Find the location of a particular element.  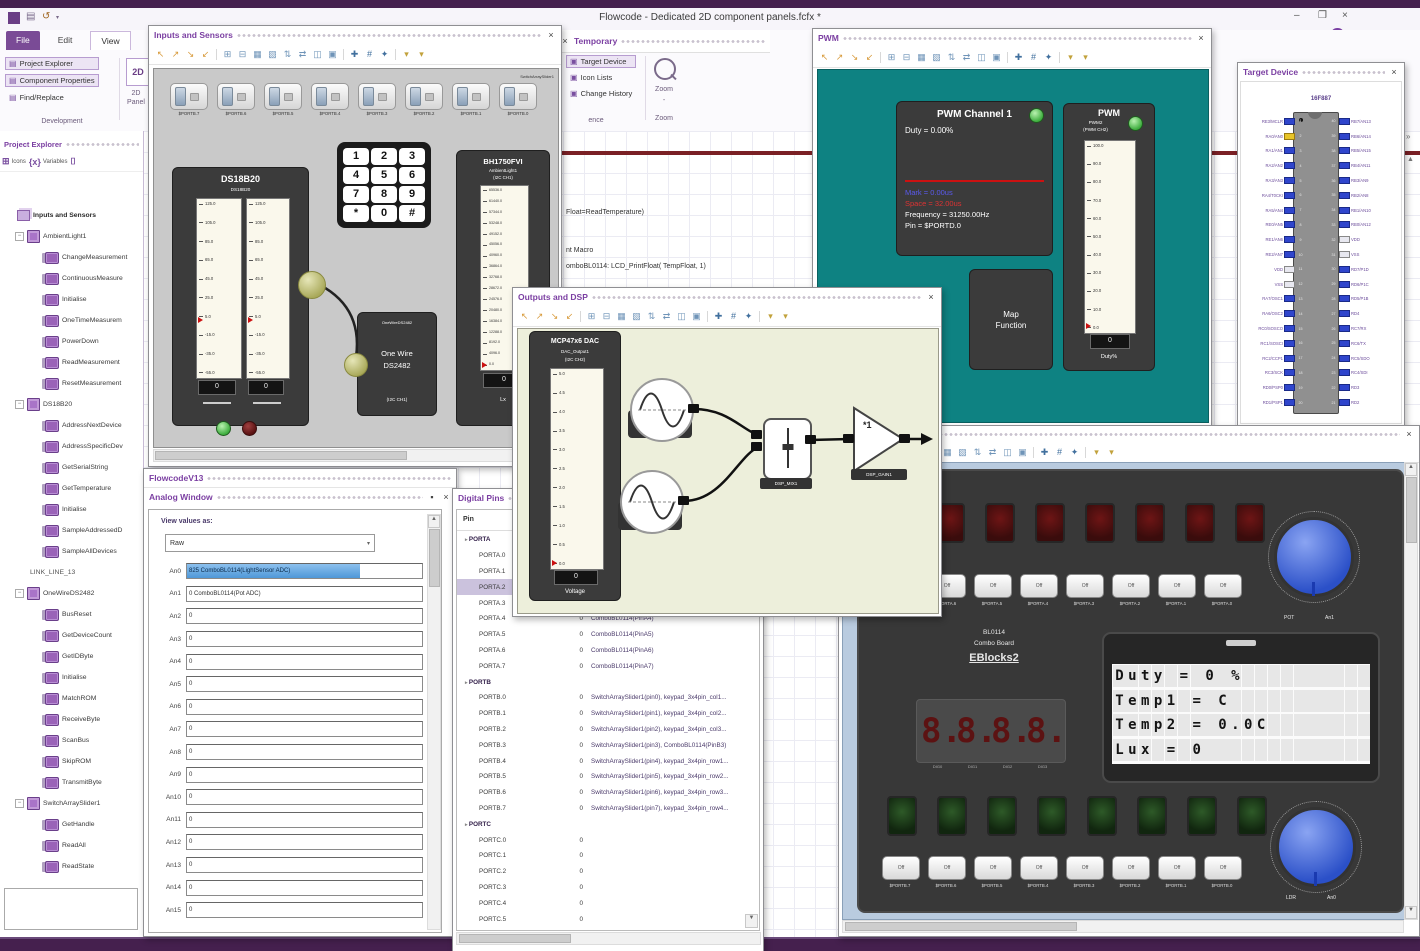

digital-pin-row: PORTC.2 0 is located at coordinates (608, 872).